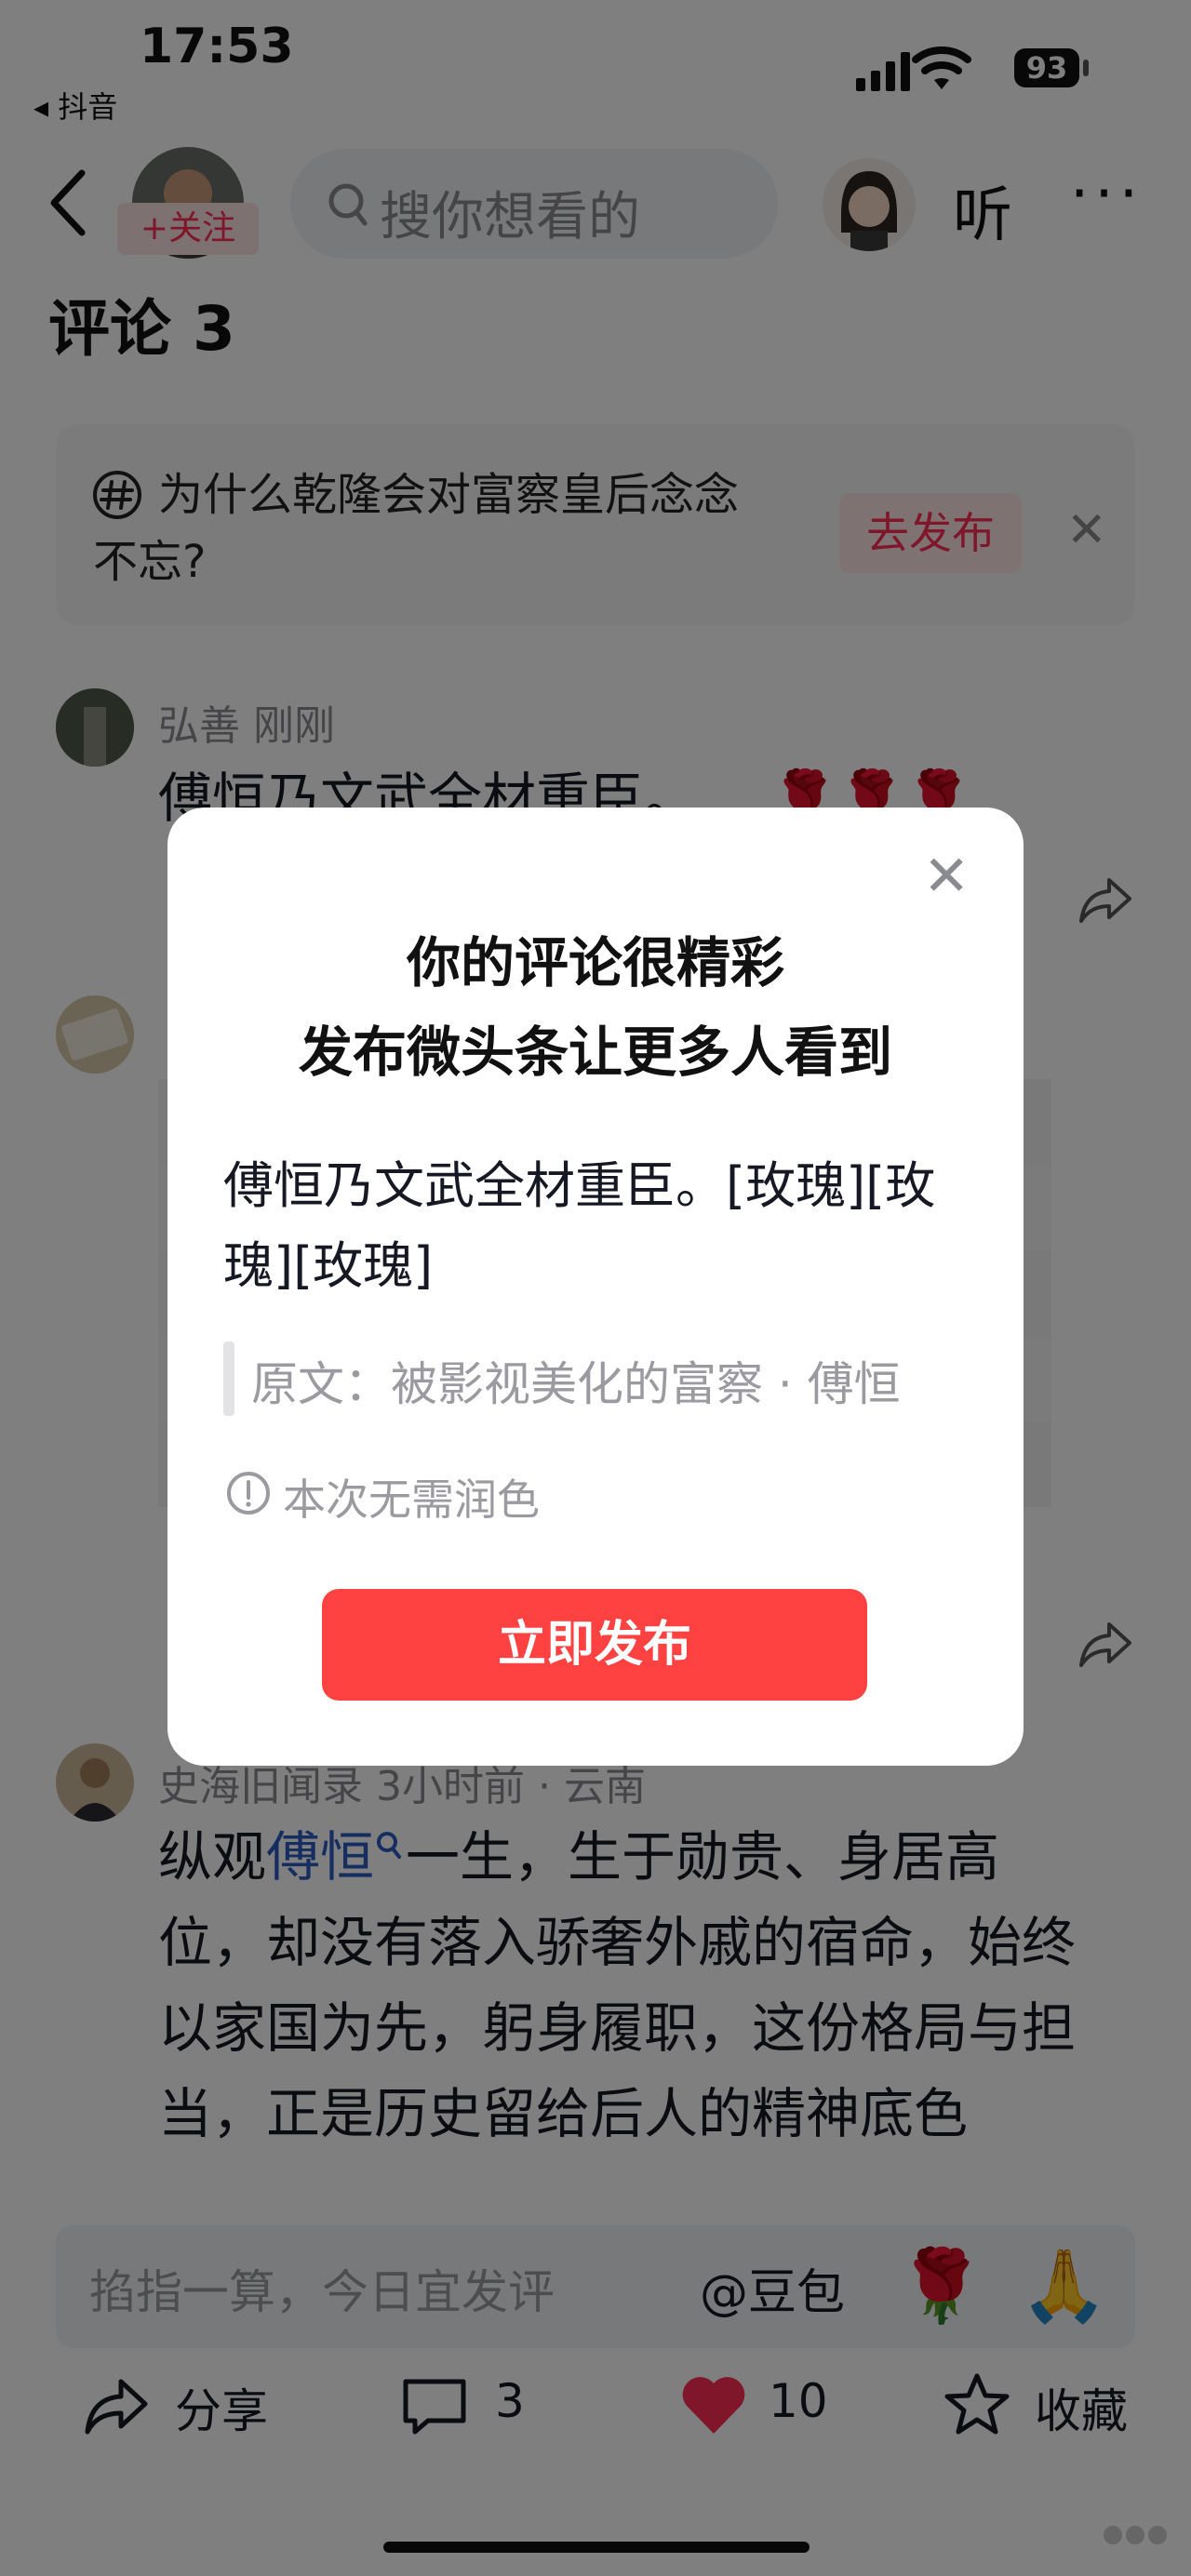  Describe the element at coordinates (411, 1500) in the screenshot. I see `modal-note: 本次无需润色` at that location.